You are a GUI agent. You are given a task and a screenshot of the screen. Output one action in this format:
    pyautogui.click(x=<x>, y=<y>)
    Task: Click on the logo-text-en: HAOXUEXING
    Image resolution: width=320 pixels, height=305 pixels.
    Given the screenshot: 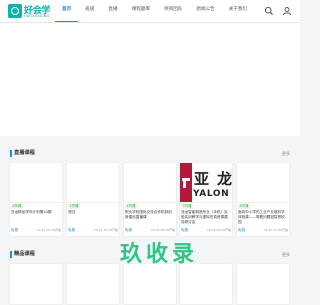 What is the action you would take?
    pyautogui.click(x=37, y=16)
    